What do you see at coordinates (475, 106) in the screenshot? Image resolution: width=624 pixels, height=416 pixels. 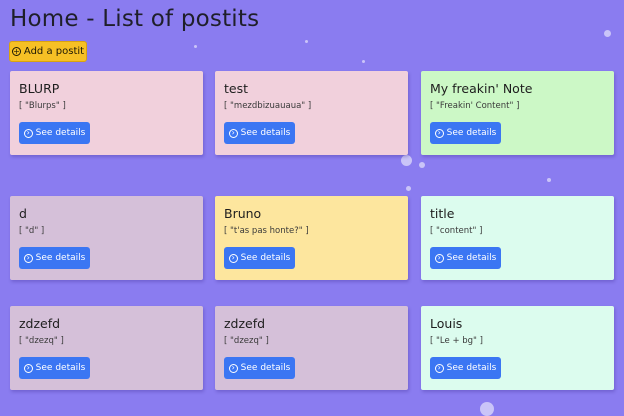 I see `postit-content: [ "Freakin' Content" ]` at bounding box center [475, 106].